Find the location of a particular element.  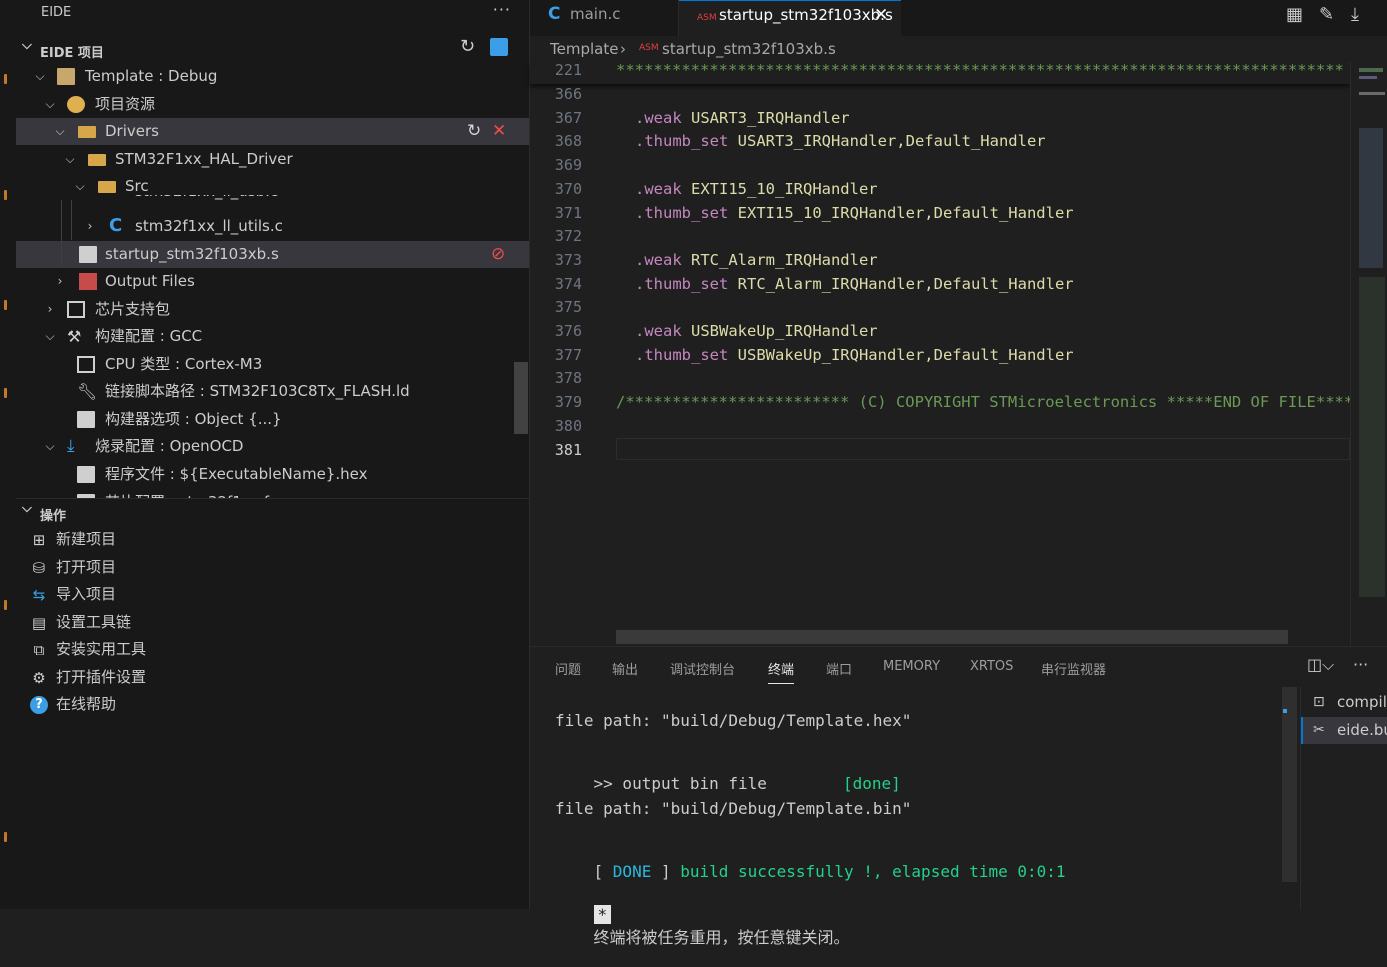

code-line: 373 .weak RTC_Alarm_IRQHandler is located at coordinates (940, 260).